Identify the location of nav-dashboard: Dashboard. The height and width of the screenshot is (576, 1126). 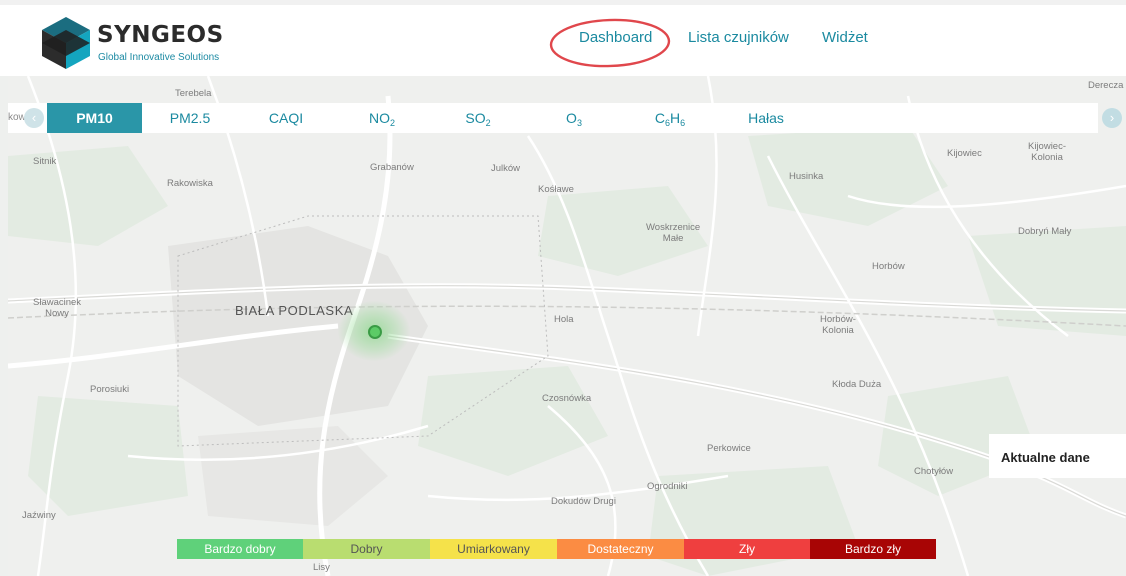
(615, 37).